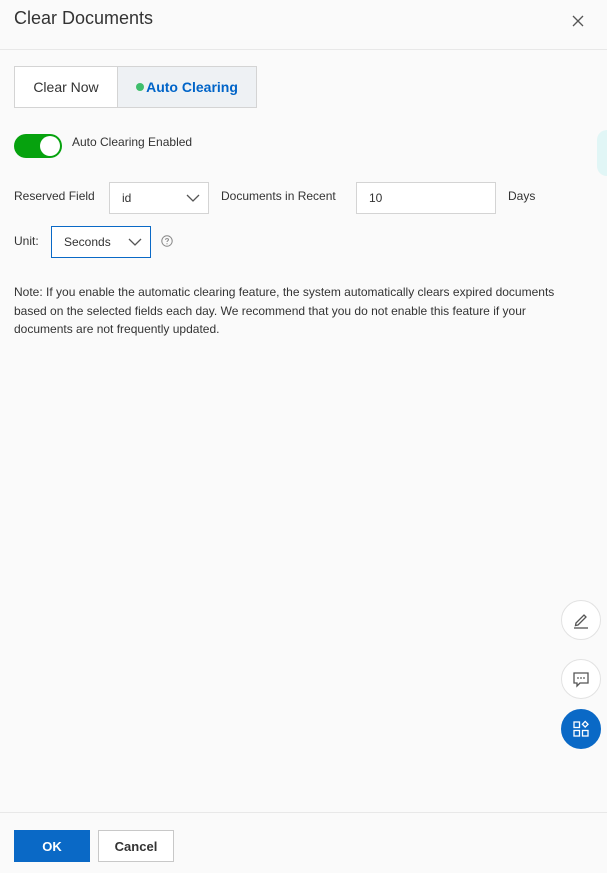 This screenshot has height=873, width=607. Describe the element at coordinates (87, 242) in the screenshot. I see `unit-value: Seconds` at that location.